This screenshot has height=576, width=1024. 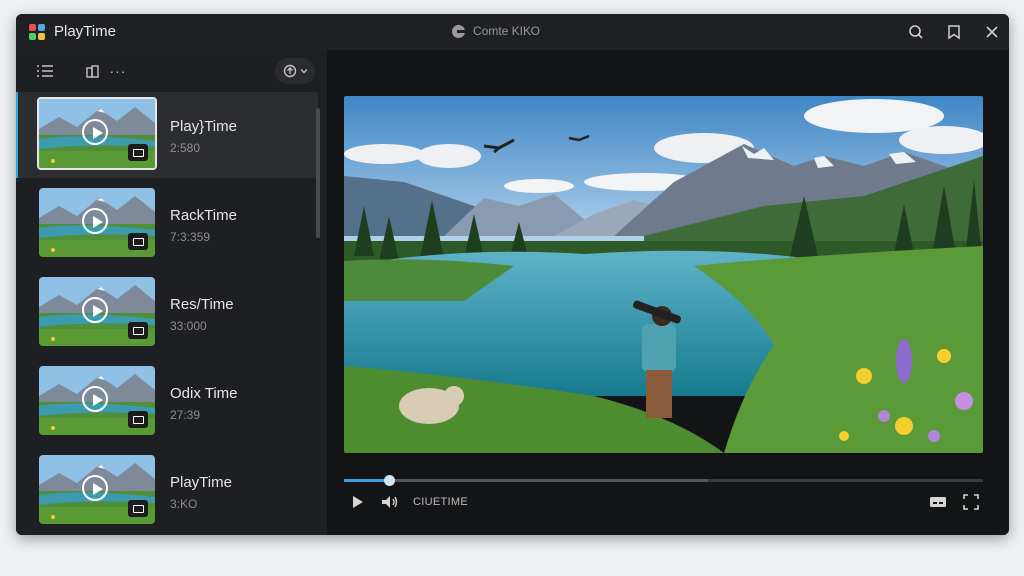 I want to click on play-icon, so click(x=358, y=502).